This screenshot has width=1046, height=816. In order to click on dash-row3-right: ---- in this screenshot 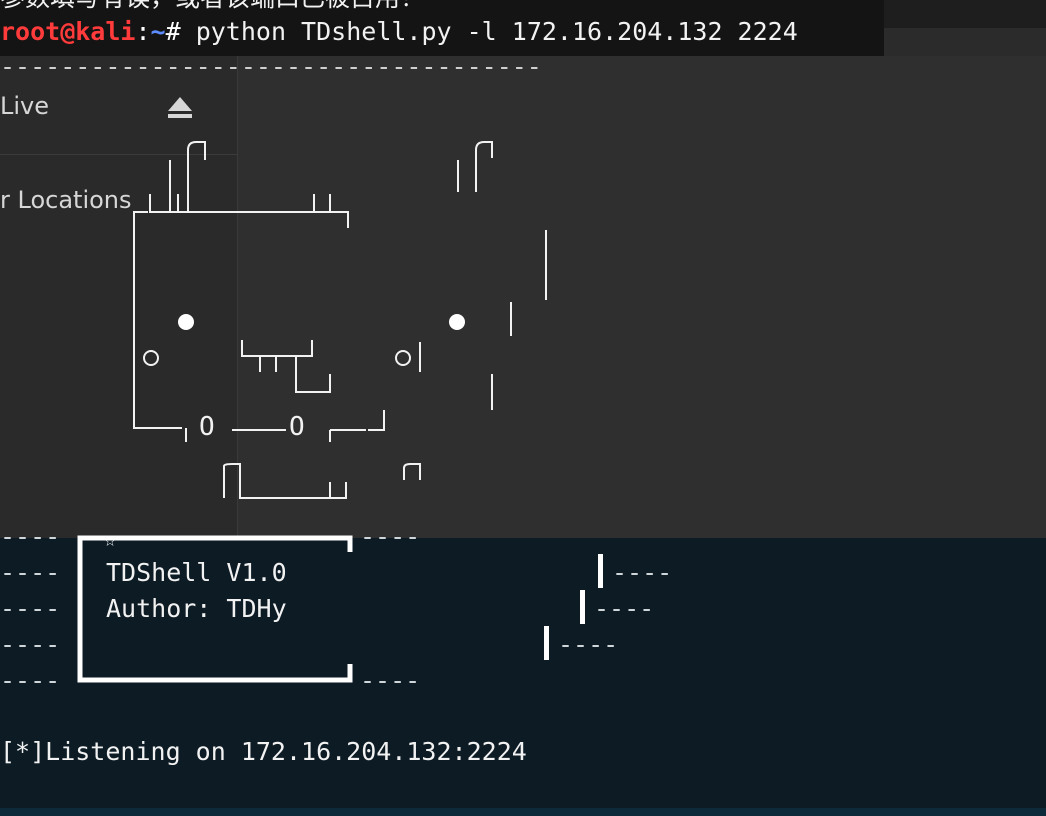, I will do `click(624, 608)`.